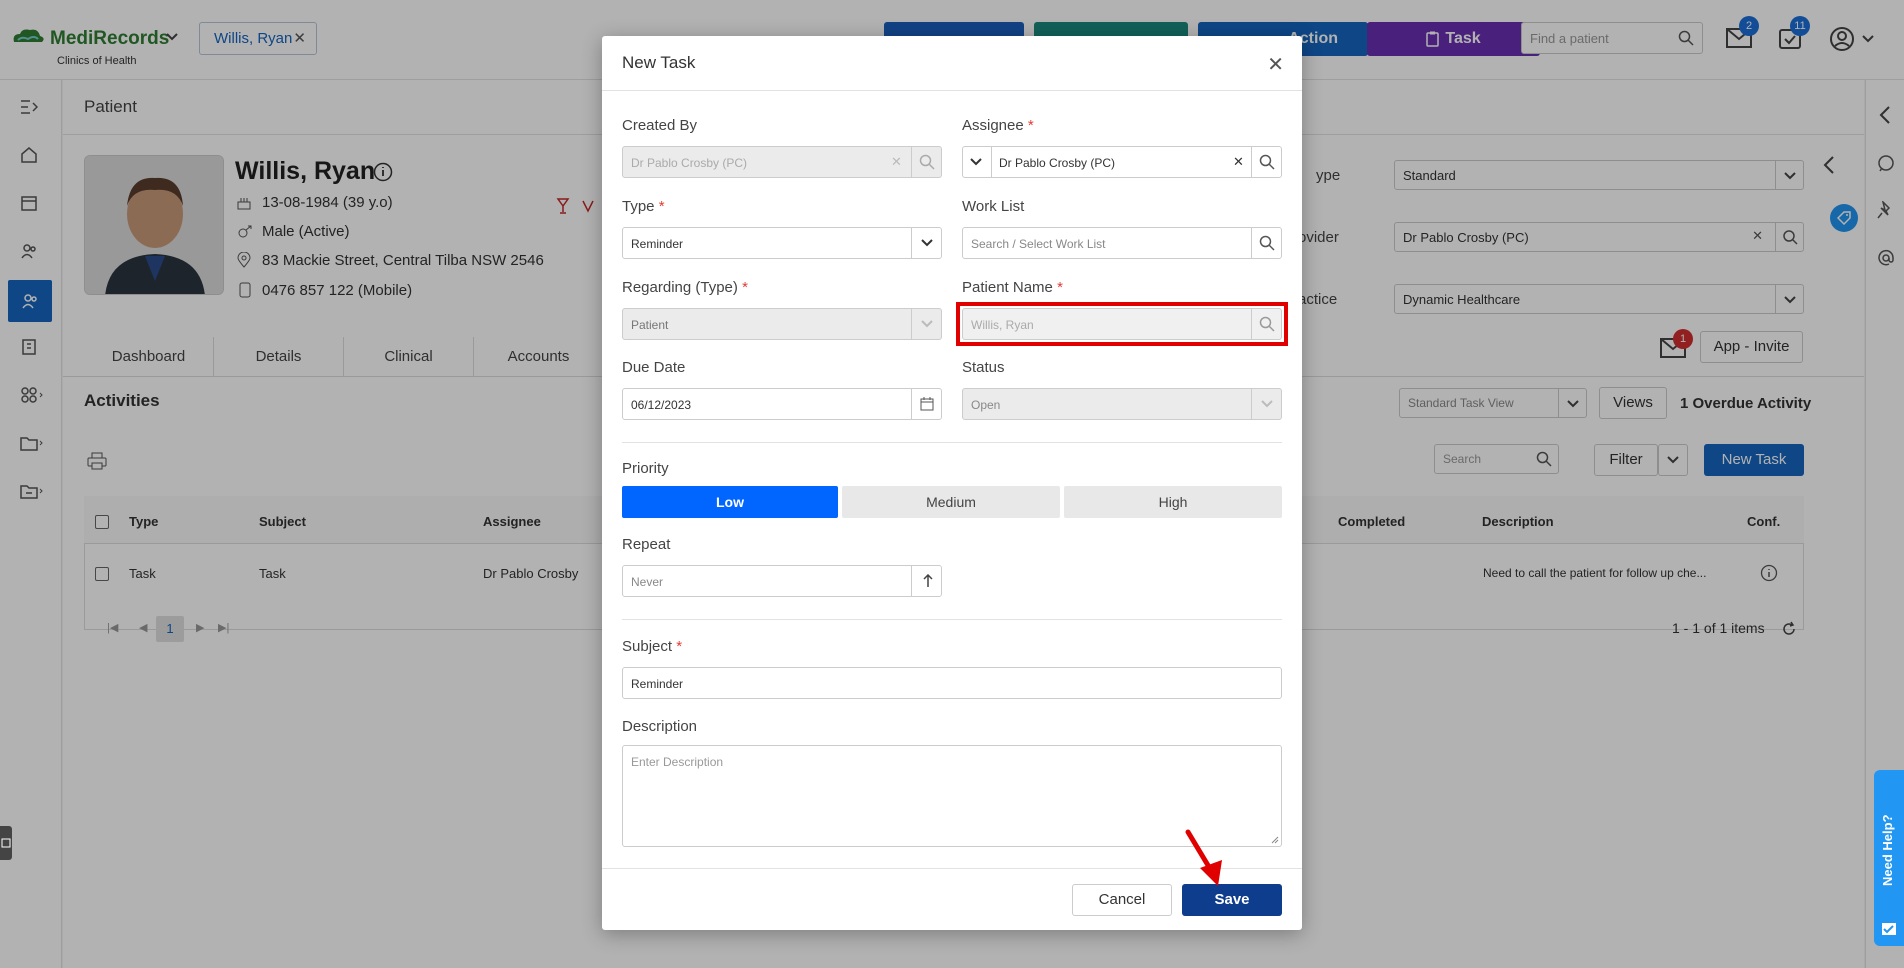  Describe the element at coordinates (661, 405) in the screenshot. I see `due-date-value: 06/12/2023` at that location.